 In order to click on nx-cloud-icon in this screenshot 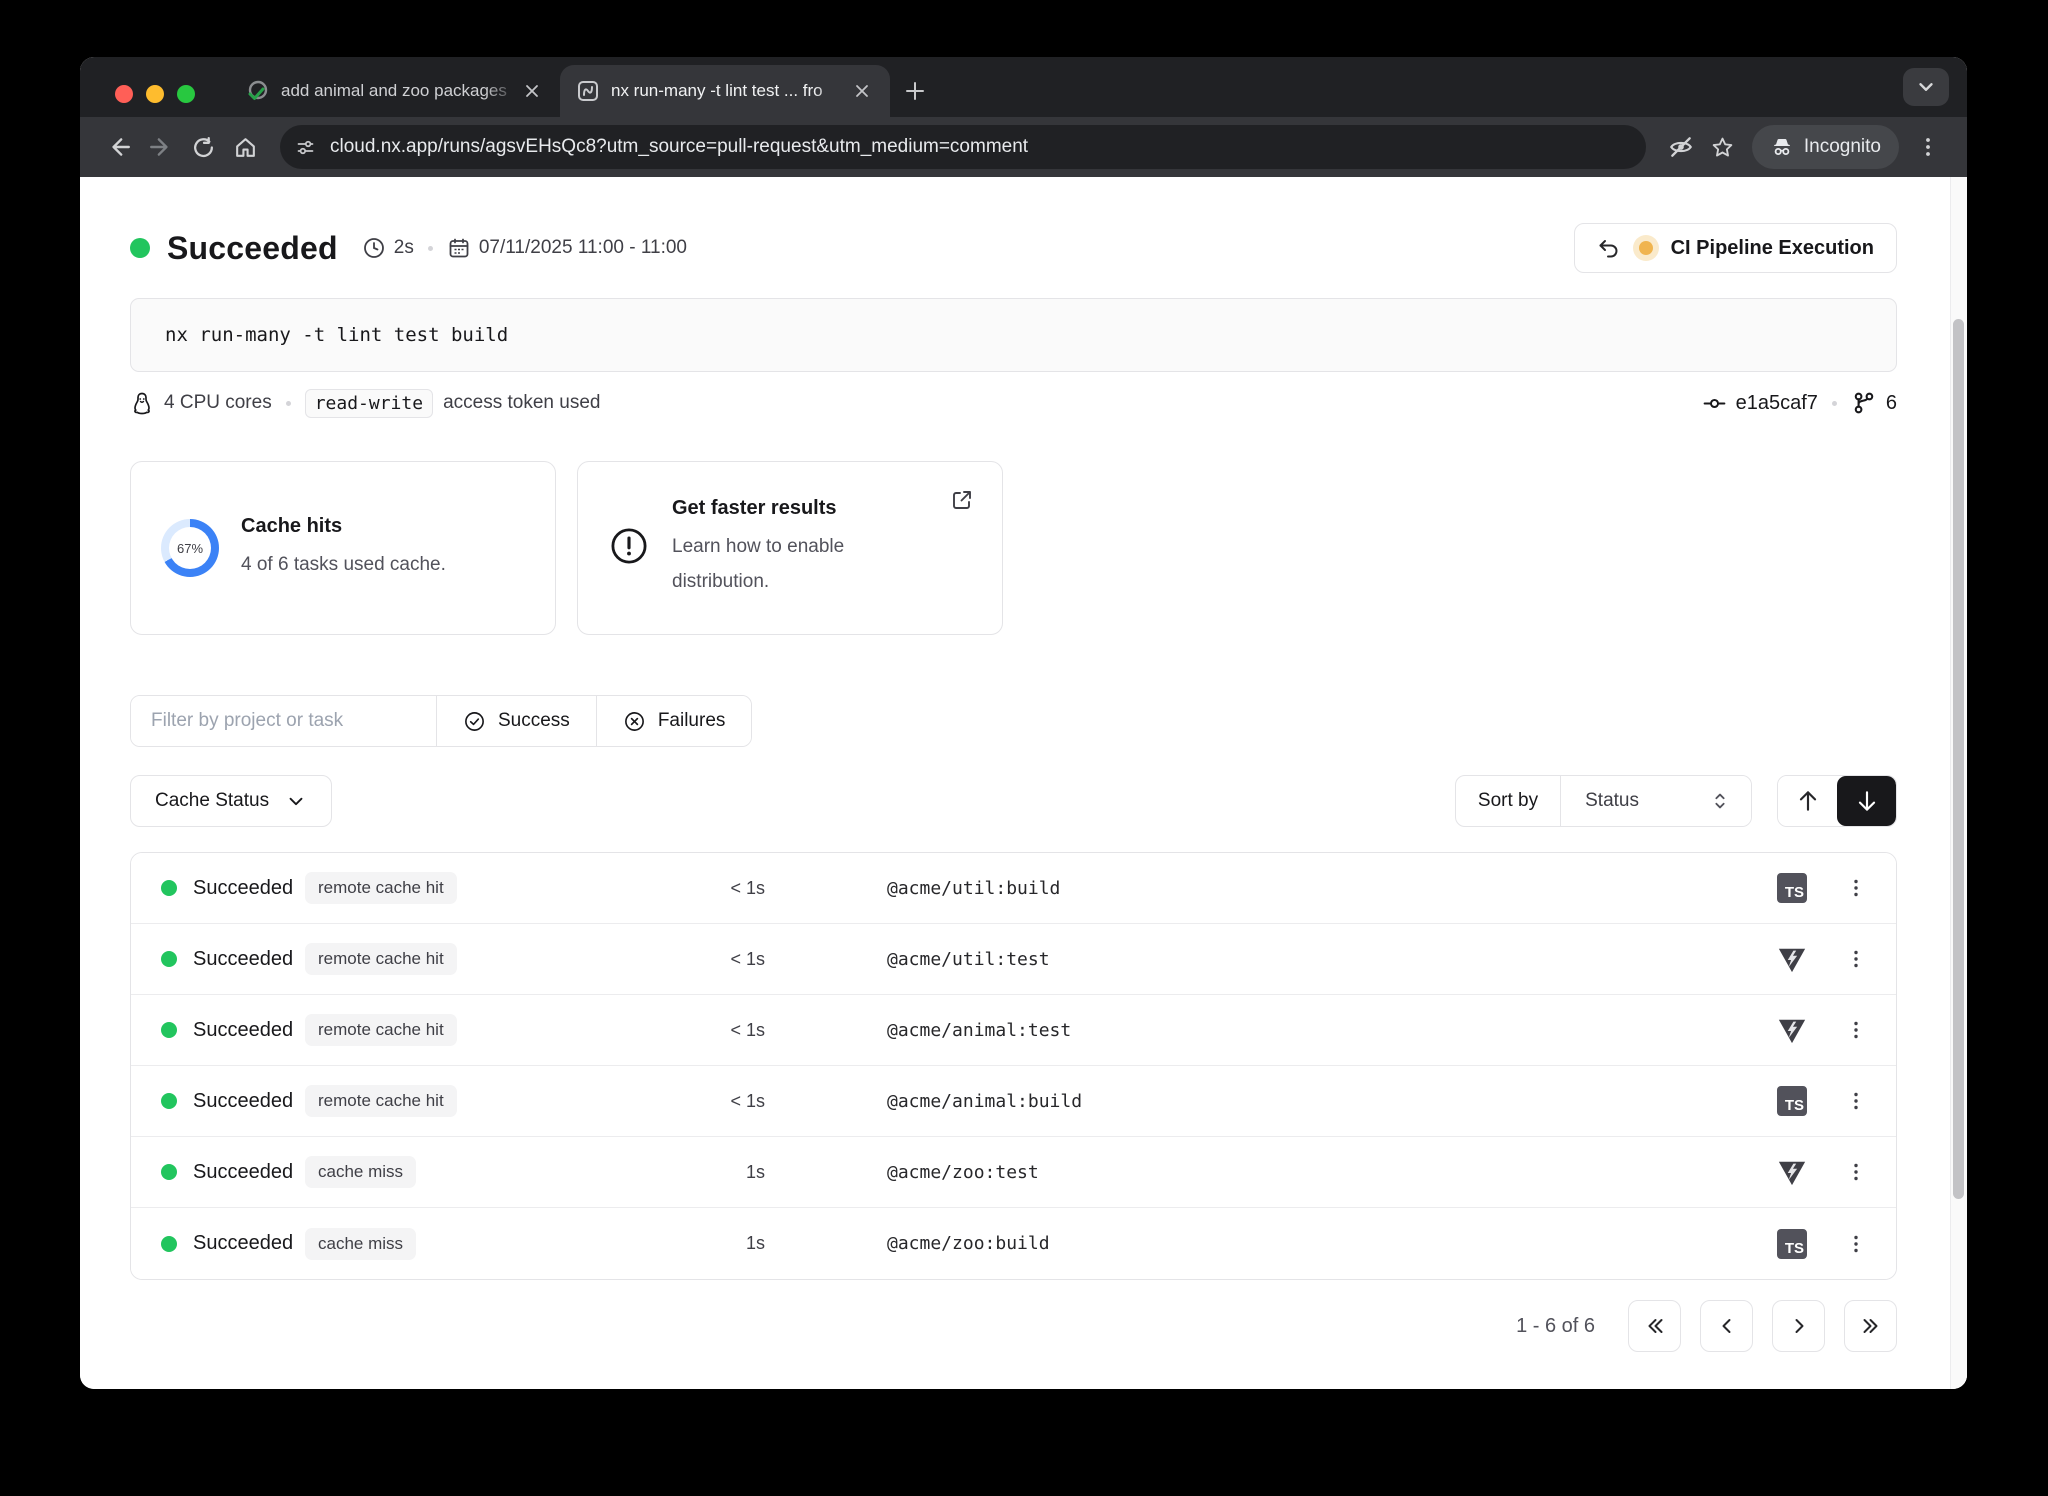, I will do `click(588, 91)`.